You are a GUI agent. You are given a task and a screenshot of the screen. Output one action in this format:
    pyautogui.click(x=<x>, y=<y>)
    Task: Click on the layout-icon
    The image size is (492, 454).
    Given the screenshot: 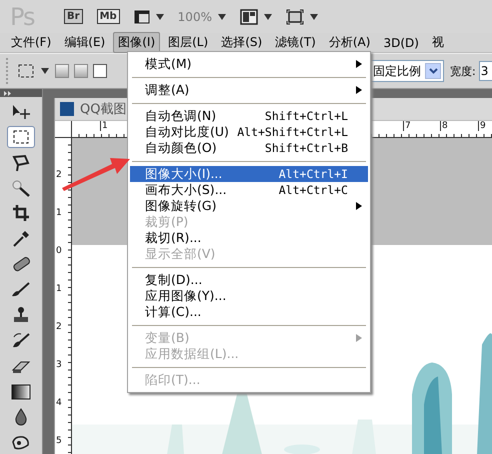 What is the action you would take?
    pyautogui.click(x=249, y=16)
    